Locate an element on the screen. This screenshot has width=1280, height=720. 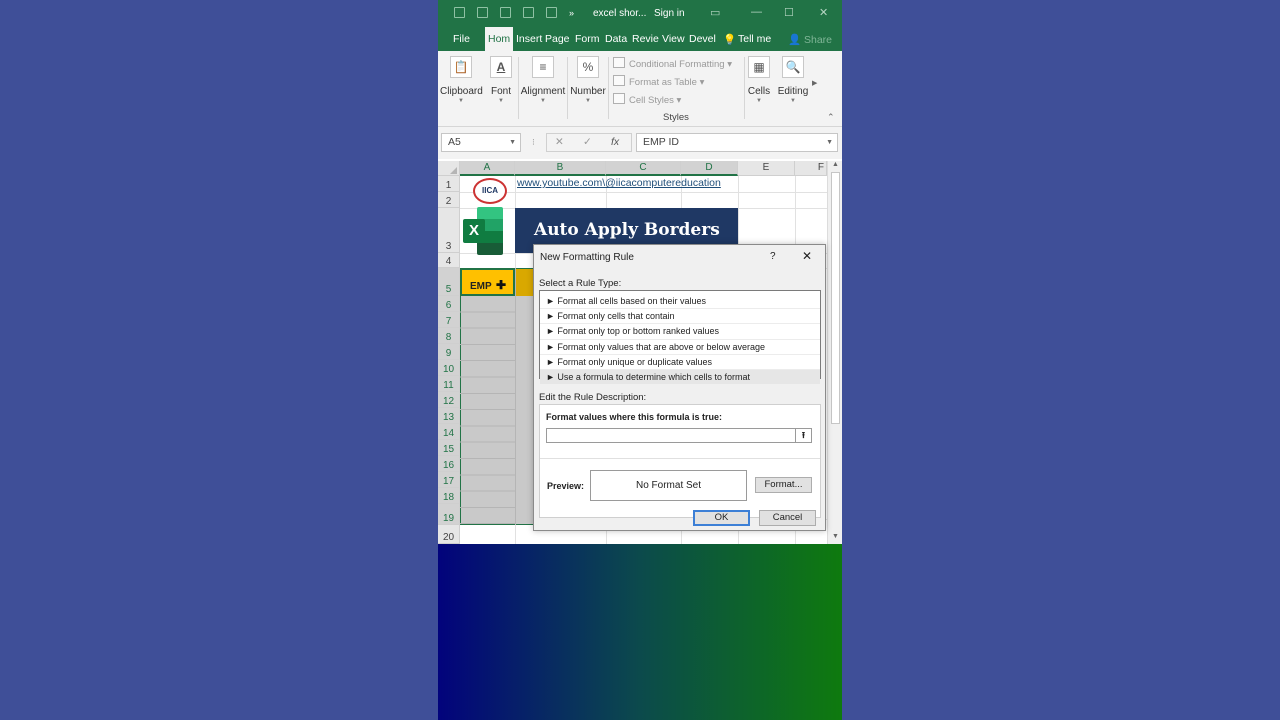
row-header: 10 is located at coordinates (449, 368).